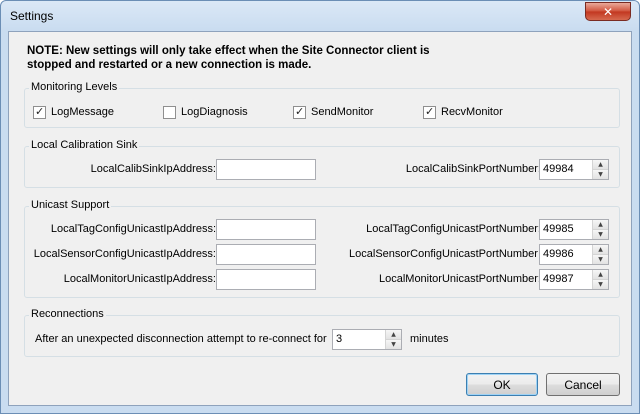  I want to click on monitor-port-spinner: 49987 ▲ ▼, so click(574, 279).